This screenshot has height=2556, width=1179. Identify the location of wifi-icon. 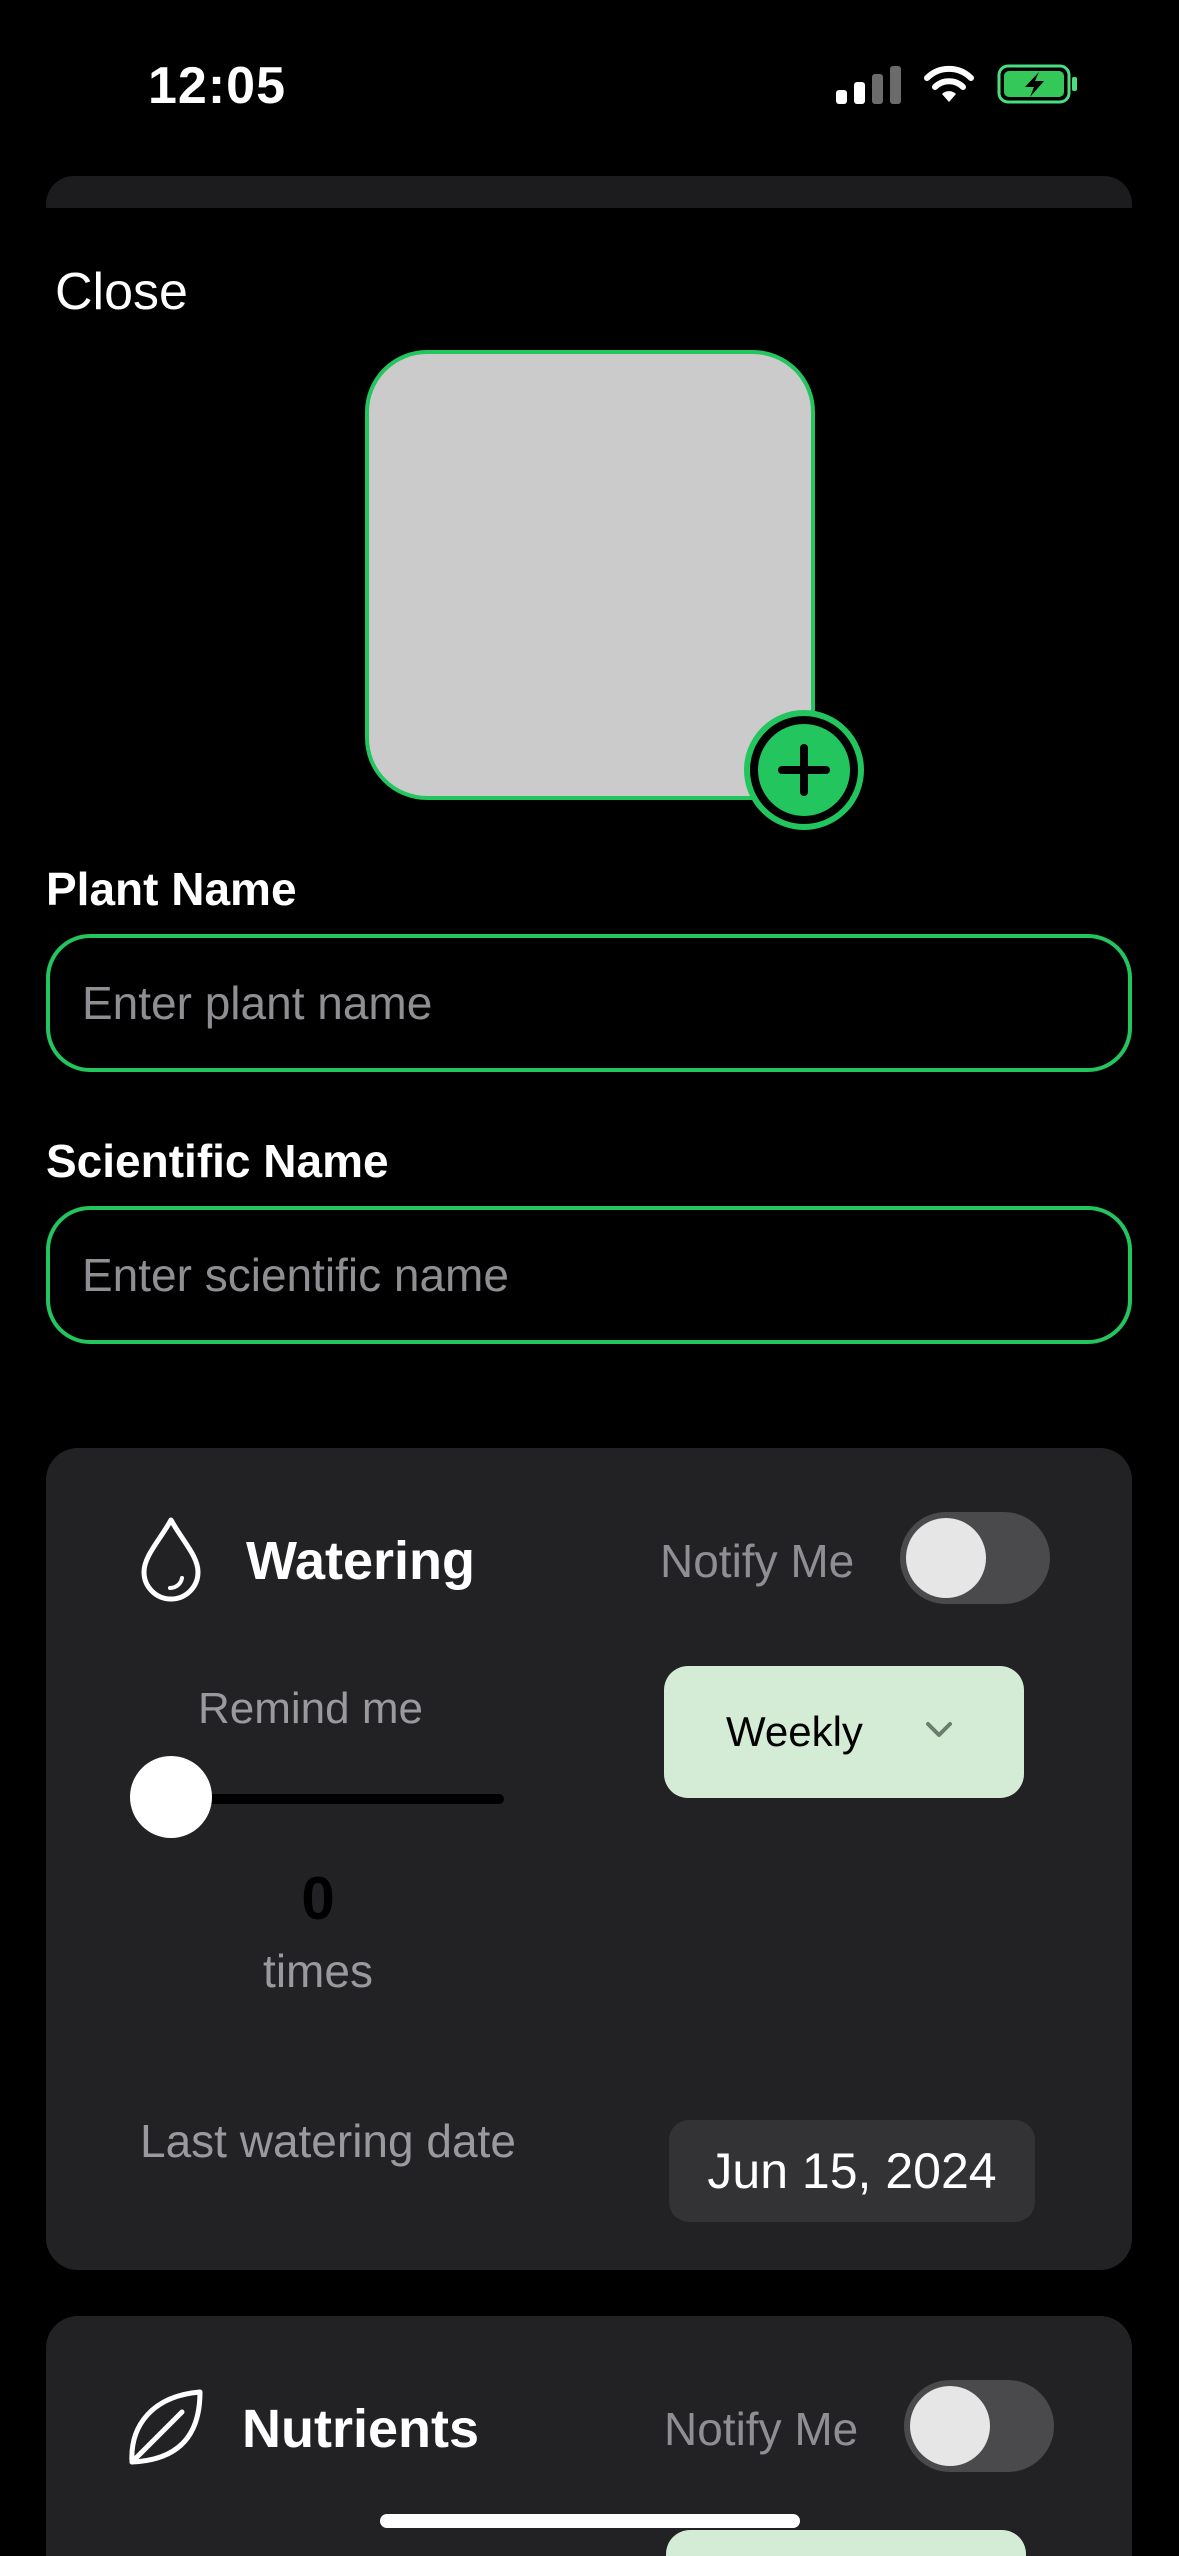
(949, 83).